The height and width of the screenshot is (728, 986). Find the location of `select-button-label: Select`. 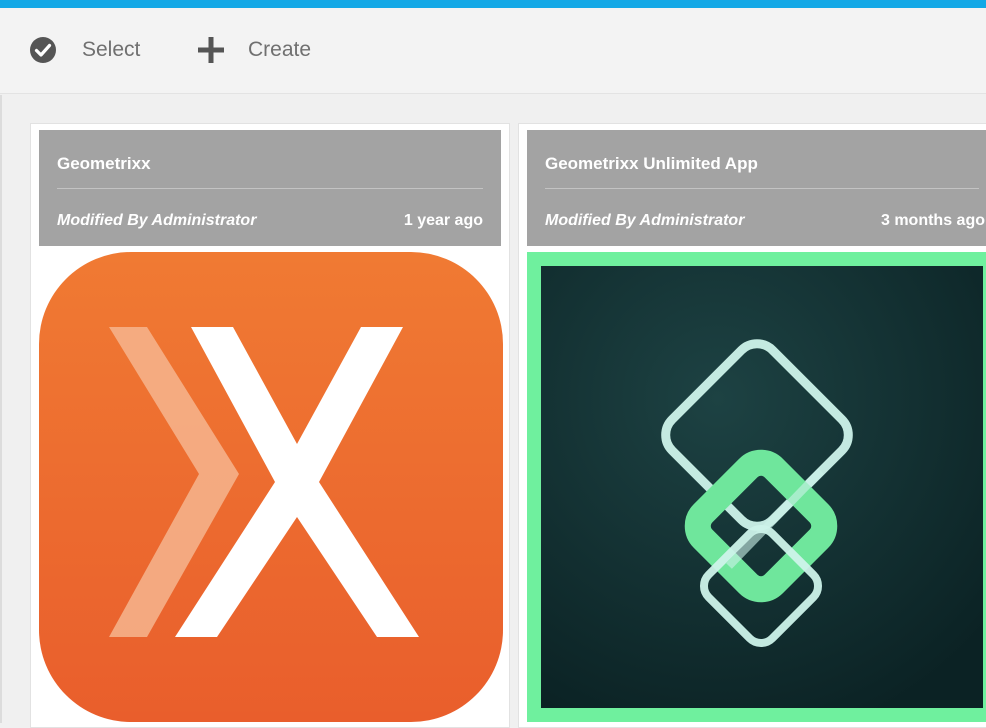

select-button-label: Select is located at coordinates (111, 49).